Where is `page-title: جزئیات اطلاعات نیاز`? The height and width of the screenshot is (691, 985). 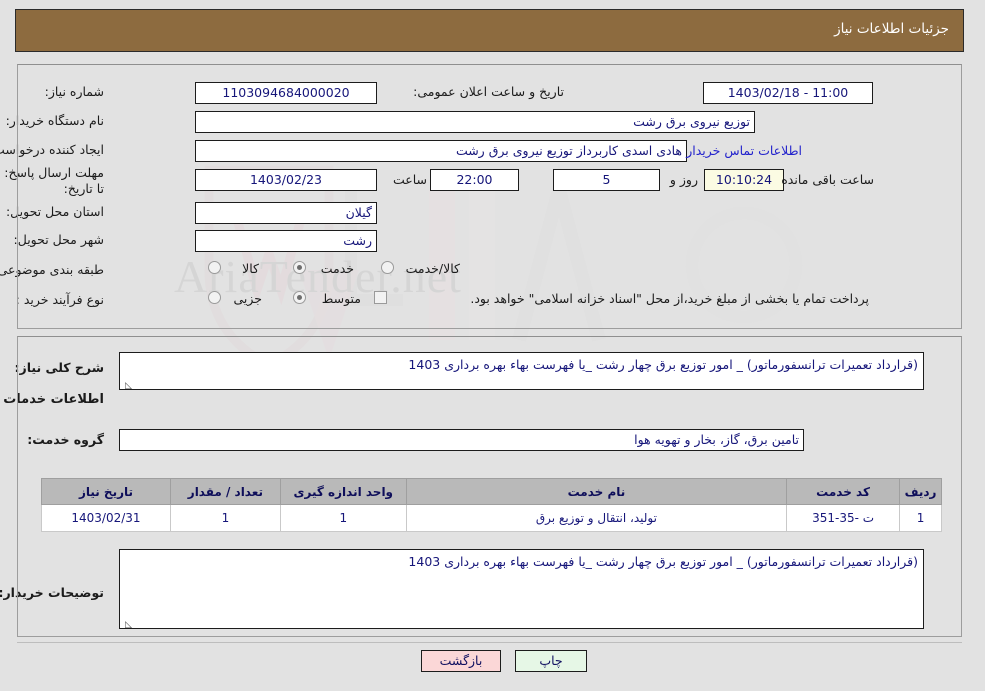
page-title: جزئیات اطلاعات نیاز is located at coordinates (892, 29).